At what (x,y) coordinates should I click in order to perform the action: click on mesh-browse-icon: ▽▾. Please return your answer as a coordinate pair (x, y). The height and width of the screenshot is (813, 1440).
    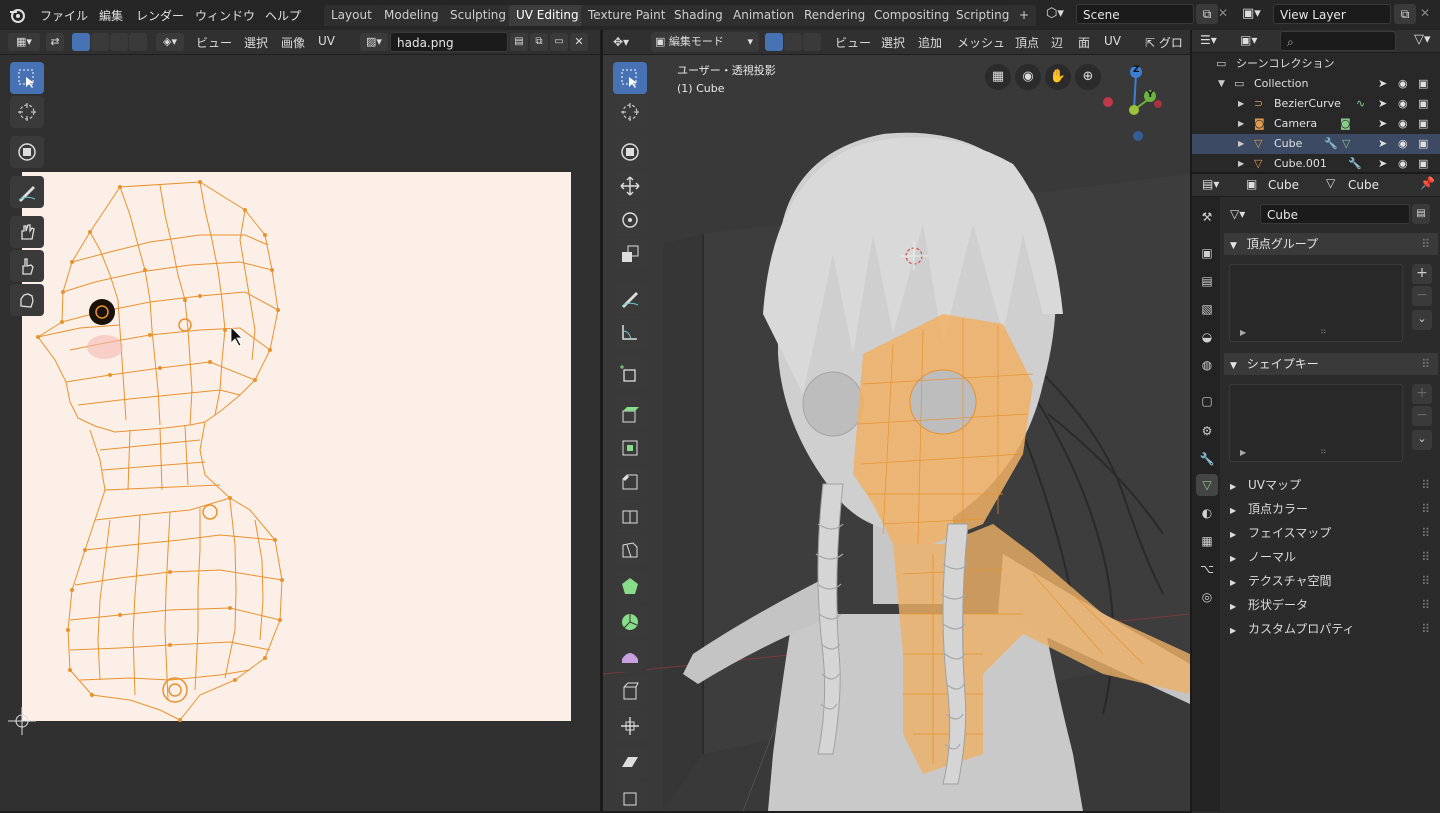
    Looking at the image, I should click on (1244, 214).